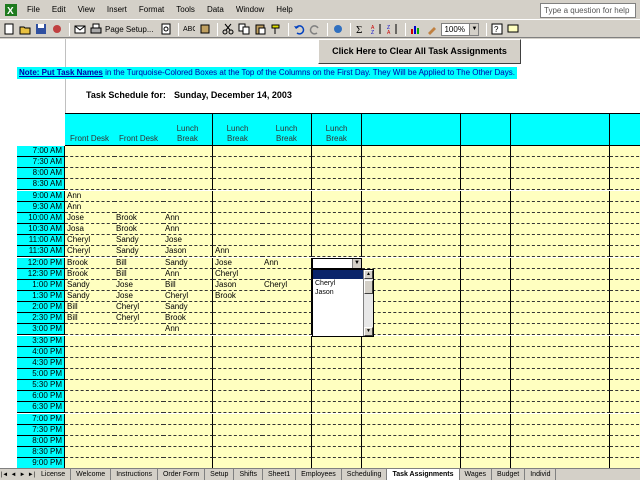  I want to click on dropdown-option: Cheryl, so click(338, 283).